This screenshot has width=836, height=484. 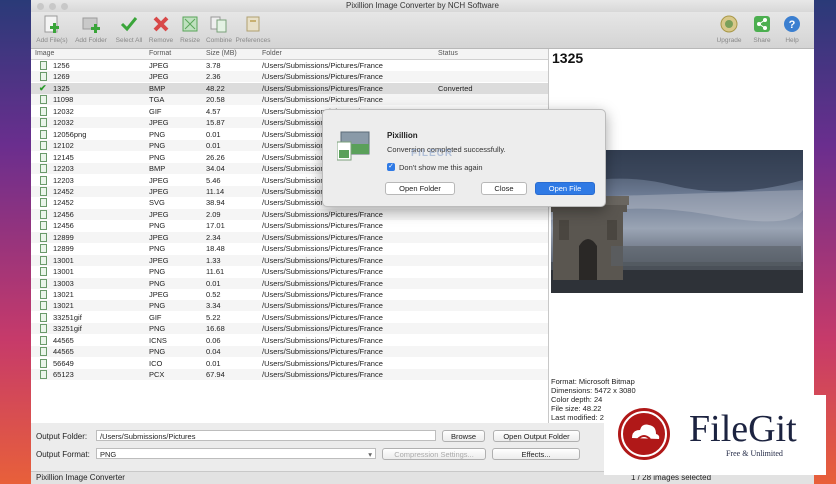 What do you see at coordinates (63, 123) in the screenshot?
I see `cell-image-name: 12032` at bounding box center [63, 123].